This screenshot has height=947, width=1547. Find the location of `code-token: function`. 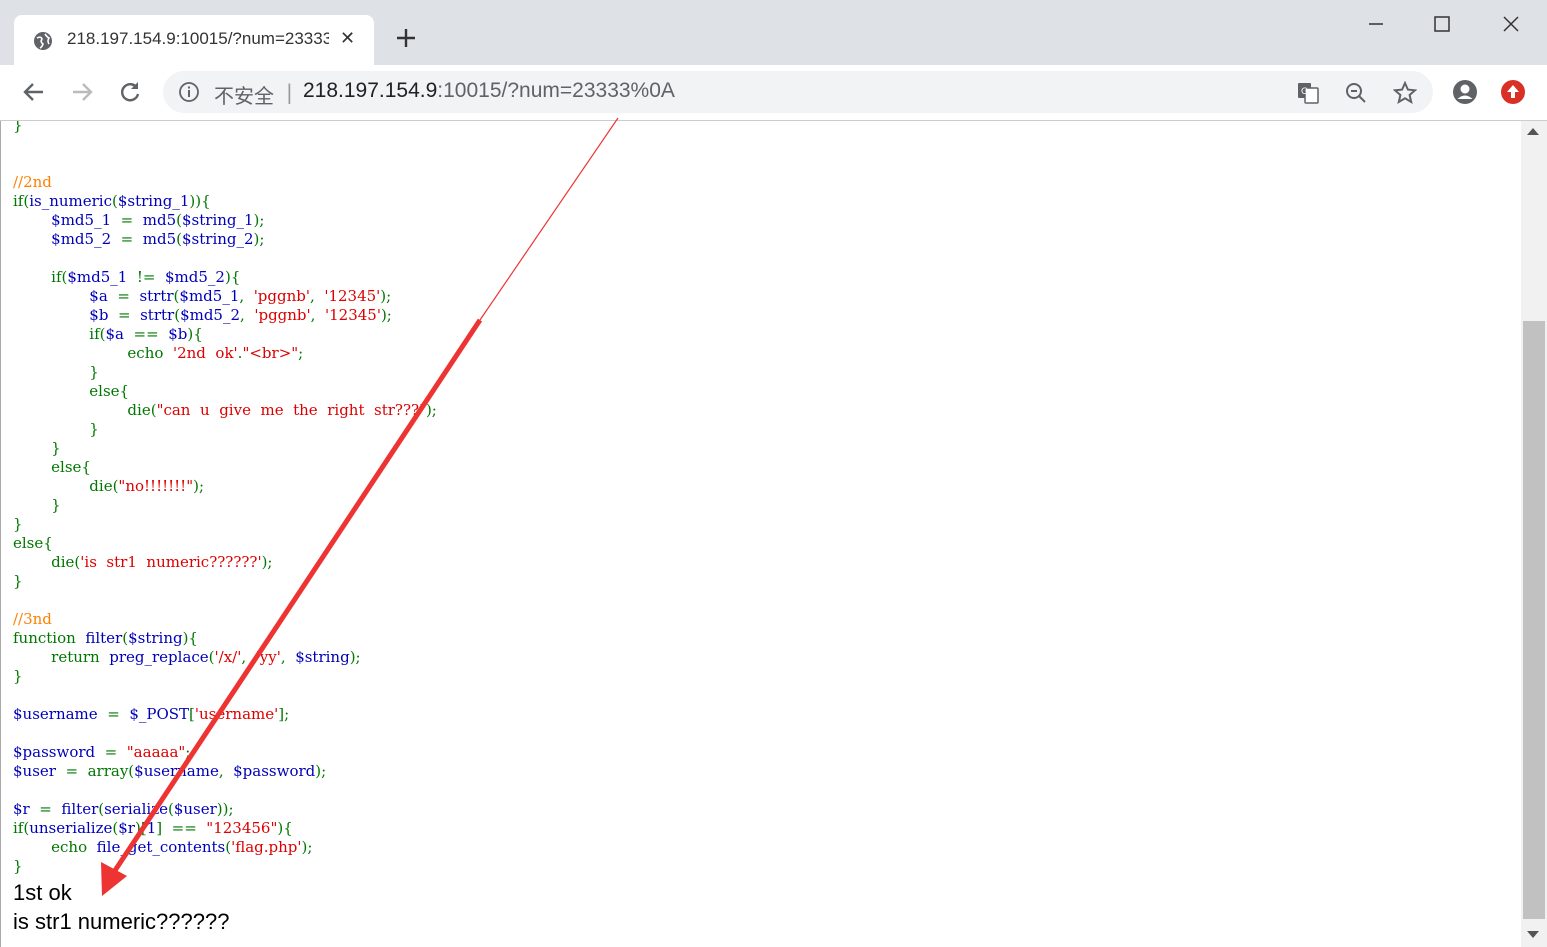

code-token: function is located at coordinates (49, 638).